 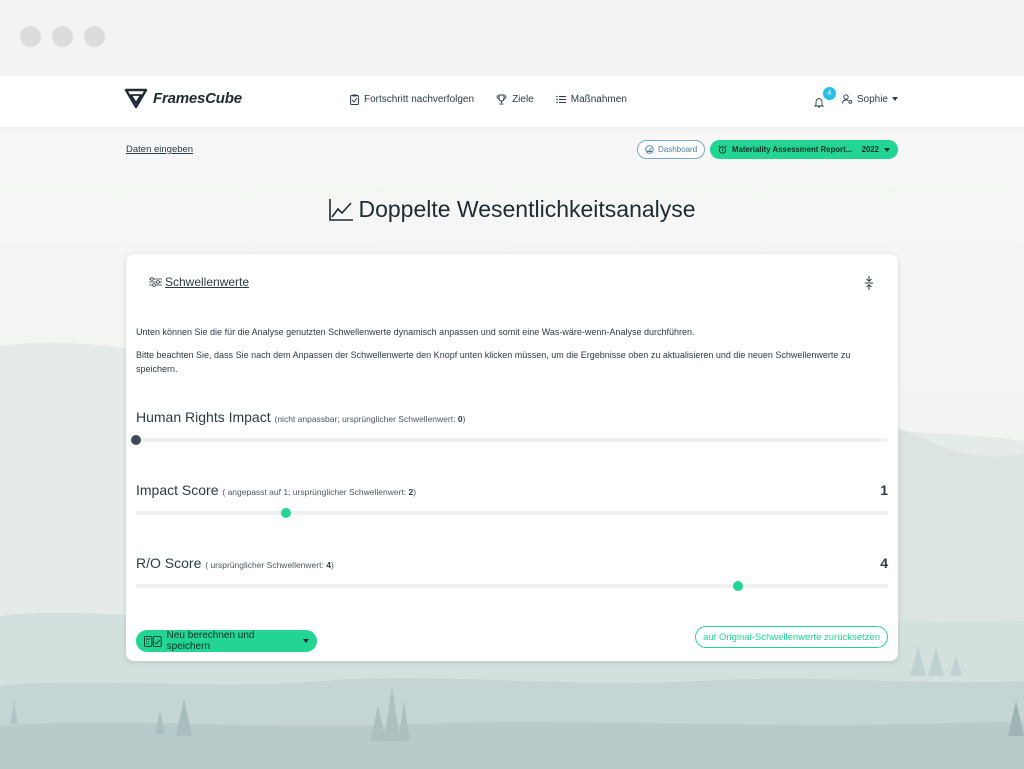 What do you see at coordinates (354, 99) in the screenshot?
I see `clipboard-icon` at bounding box center [354, 99].